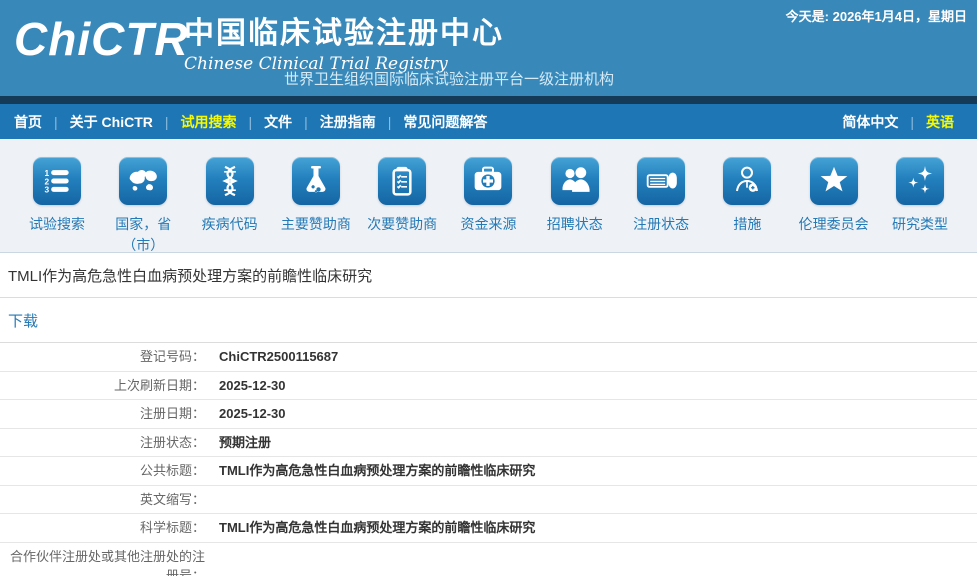  Describe the element at coordinates (101, 39) in the screenshot. I see `chictr-logo: ChiCTR` at that location.